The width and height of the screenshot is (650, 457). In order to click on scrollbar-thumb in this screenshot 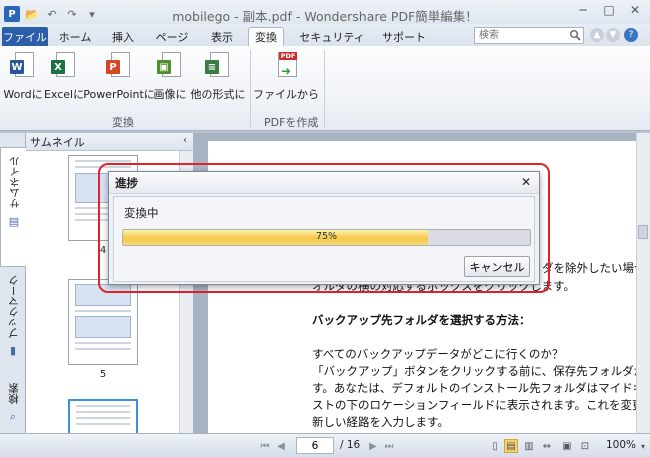, I will do `click(643, 232)`.